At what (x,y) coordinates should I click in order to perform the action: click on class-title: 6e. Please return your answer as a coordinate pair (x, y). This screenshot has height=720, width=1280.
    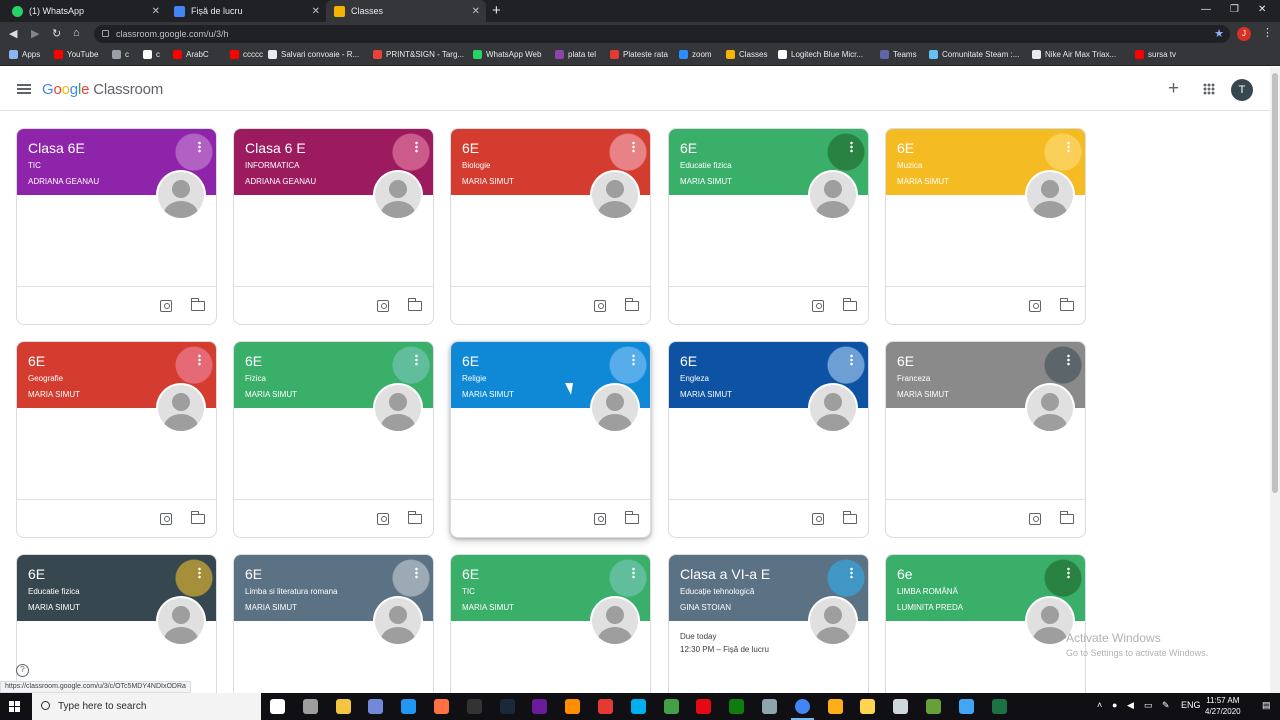
    Looking at the image, I should click on (905, 574).